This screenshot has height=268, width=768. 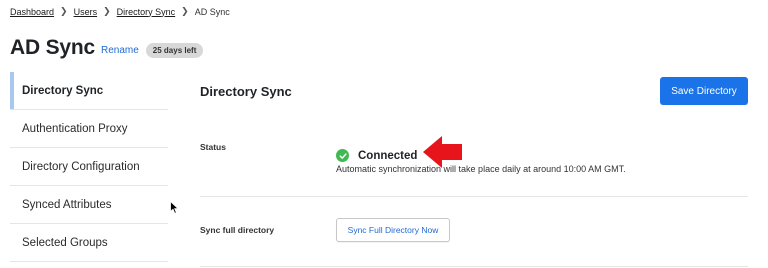 What do you see at coordinates (174, 50) in the screenshot?
I see `trial-badge: 25 days left` at bounding box center [174, 50].